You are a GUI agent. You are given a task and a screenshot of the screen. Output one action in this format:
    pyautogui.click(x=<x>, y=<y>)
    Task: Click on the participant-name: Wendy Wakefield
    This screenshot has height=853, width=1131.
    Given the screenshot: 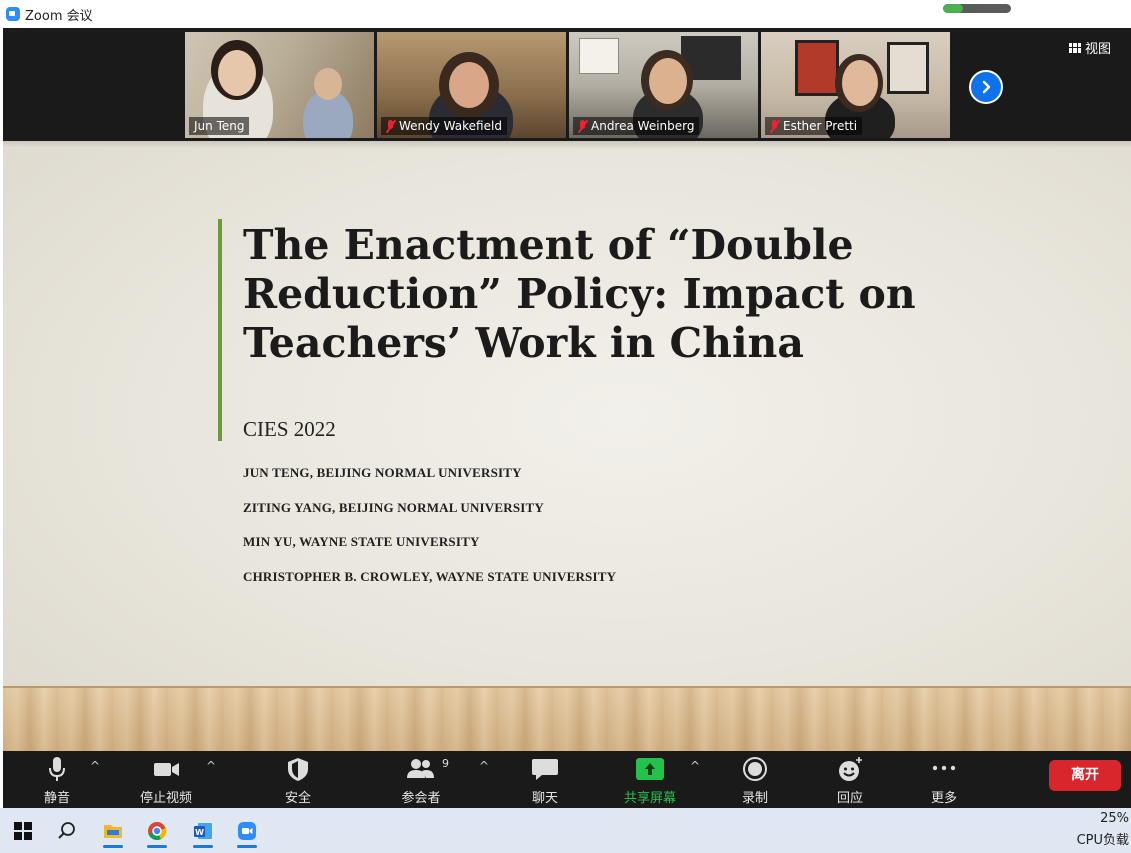 What is the action you would take?
    pyautogui.click(x=450, y=126)
    